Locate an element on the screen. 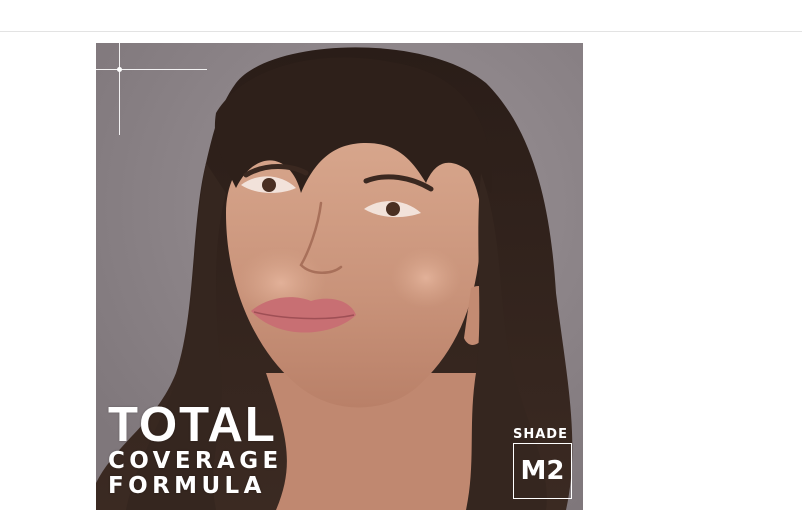  headline-coverage: COVERAGE is located at coordinates (195, 461).